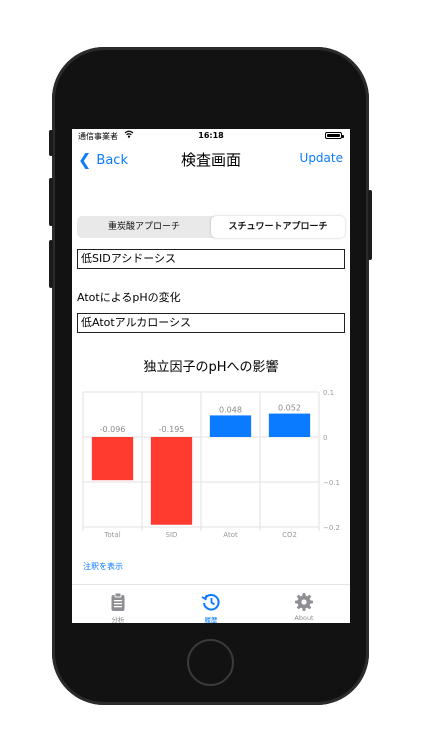 The height and width of the screenshot is (750, 422). Describe the element at coordinates (111, 535) in the screenshot. I see `x-tick-label: Total` at that location.